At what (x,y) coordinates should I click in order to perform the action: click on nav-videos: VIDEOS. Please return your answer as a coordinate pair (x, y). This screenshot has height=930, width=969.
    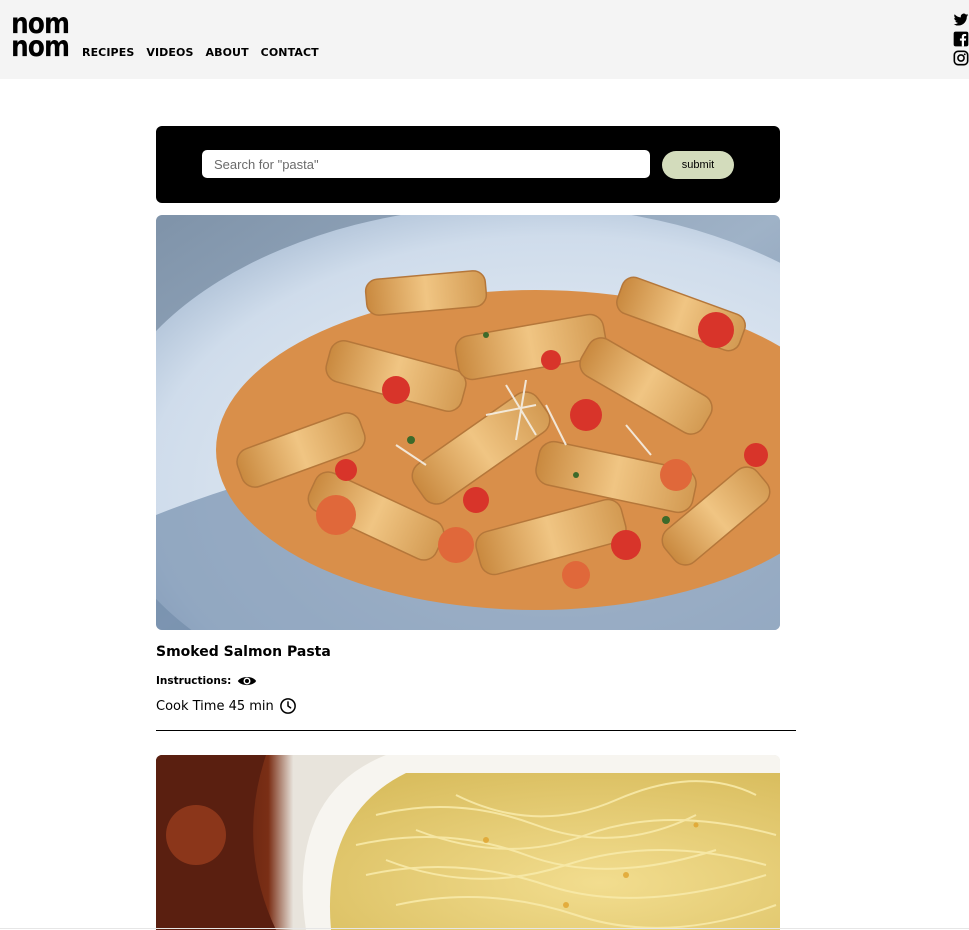
    Looking at the image, I should click on (169, 52).